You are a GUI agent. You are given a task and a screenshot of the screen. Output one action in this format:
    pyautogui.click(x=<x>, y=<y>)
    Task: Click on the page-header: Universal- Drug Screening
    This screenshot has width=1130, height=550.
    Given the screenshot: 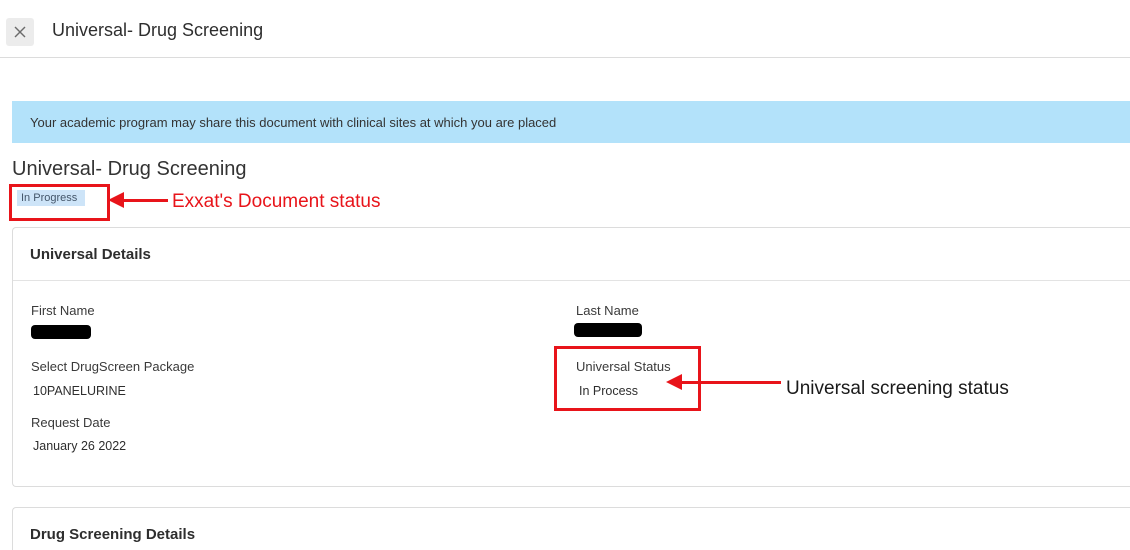 What is the action you would take?
    pyautogui.click(x=565, y=29)
    